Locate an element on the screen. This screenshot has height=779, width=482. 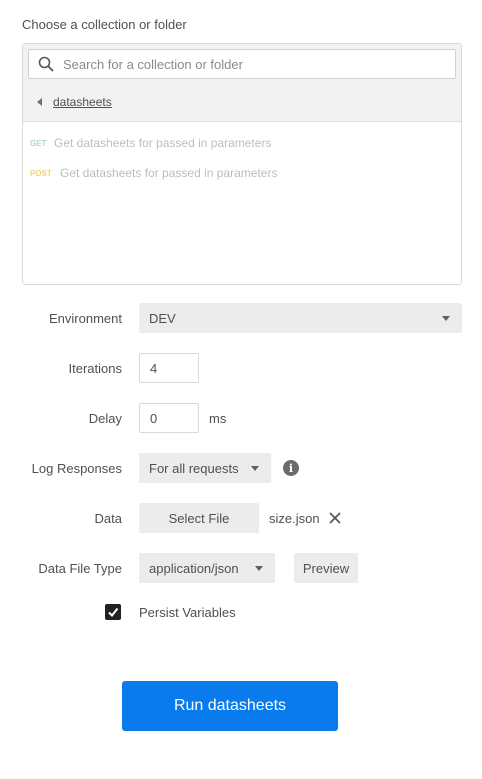
persist-variables-label: Persist Variables is located at coordinates (187, 612).